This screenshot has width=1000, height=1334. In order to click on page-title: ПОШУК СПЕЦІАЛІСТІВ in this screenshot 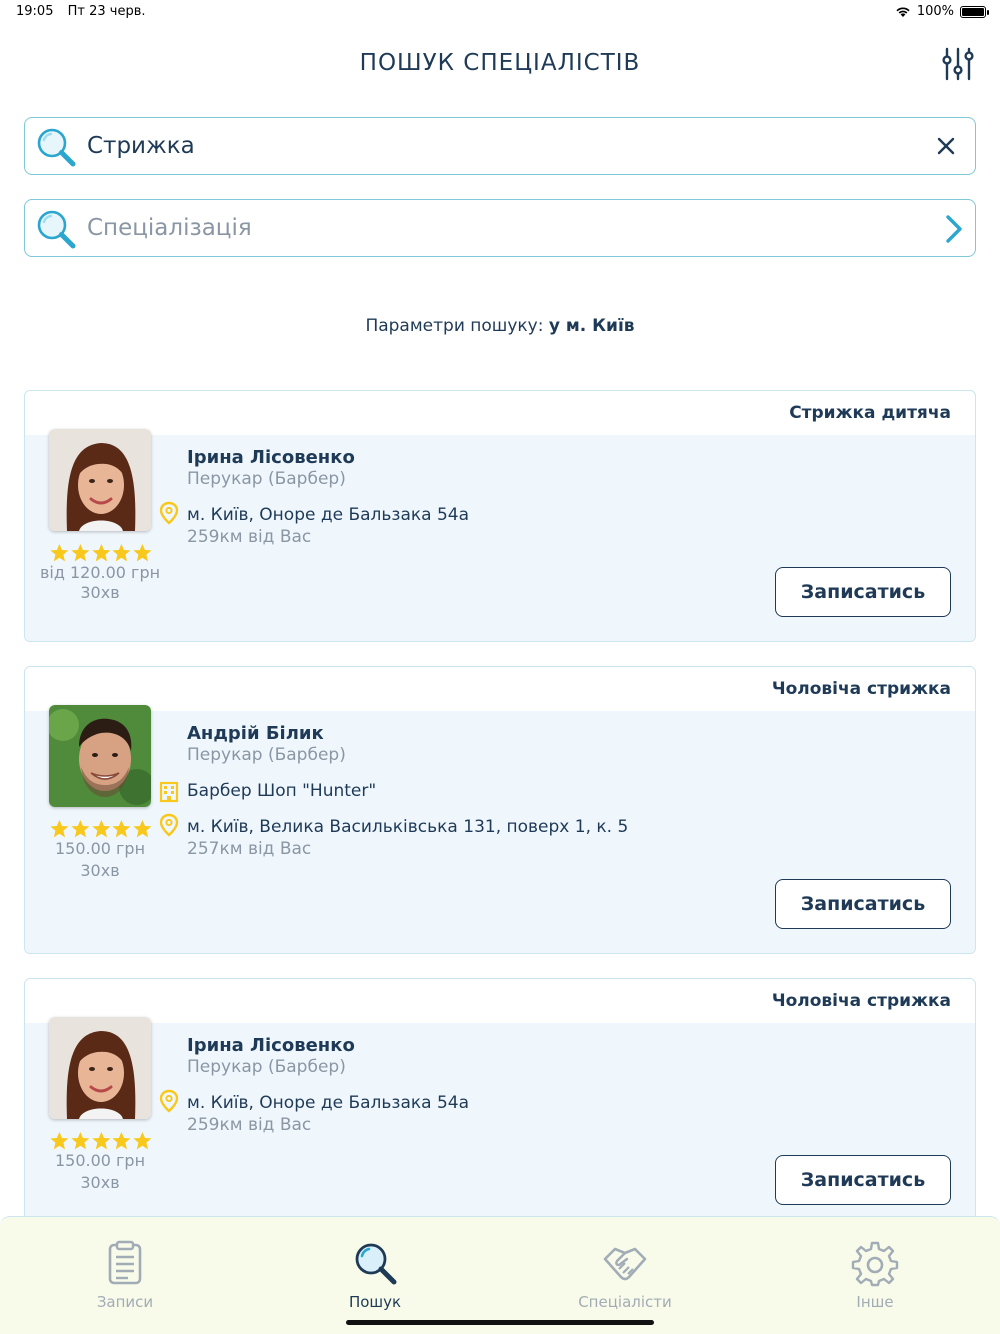, I will do `click(500, 63)`.